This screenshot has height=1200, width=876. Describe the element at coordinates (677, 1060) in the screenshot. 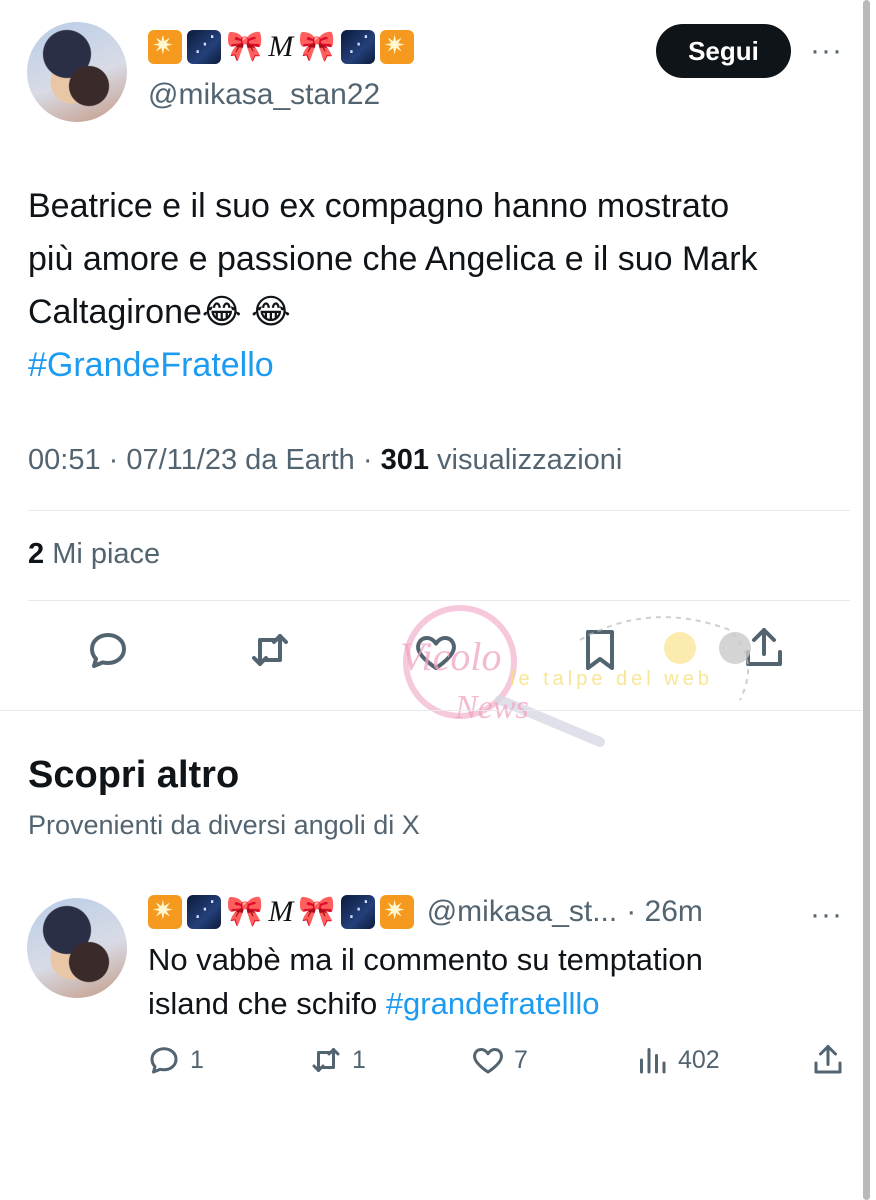

I see `reply-views: 402` at that location.